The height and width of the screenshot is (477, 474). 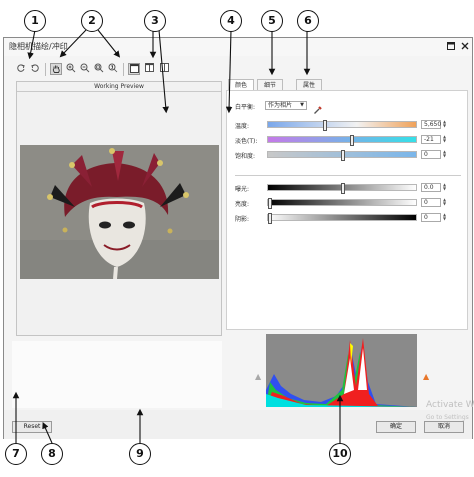 I want to click on zoom-fit-icon, so click(x=99, y=69).